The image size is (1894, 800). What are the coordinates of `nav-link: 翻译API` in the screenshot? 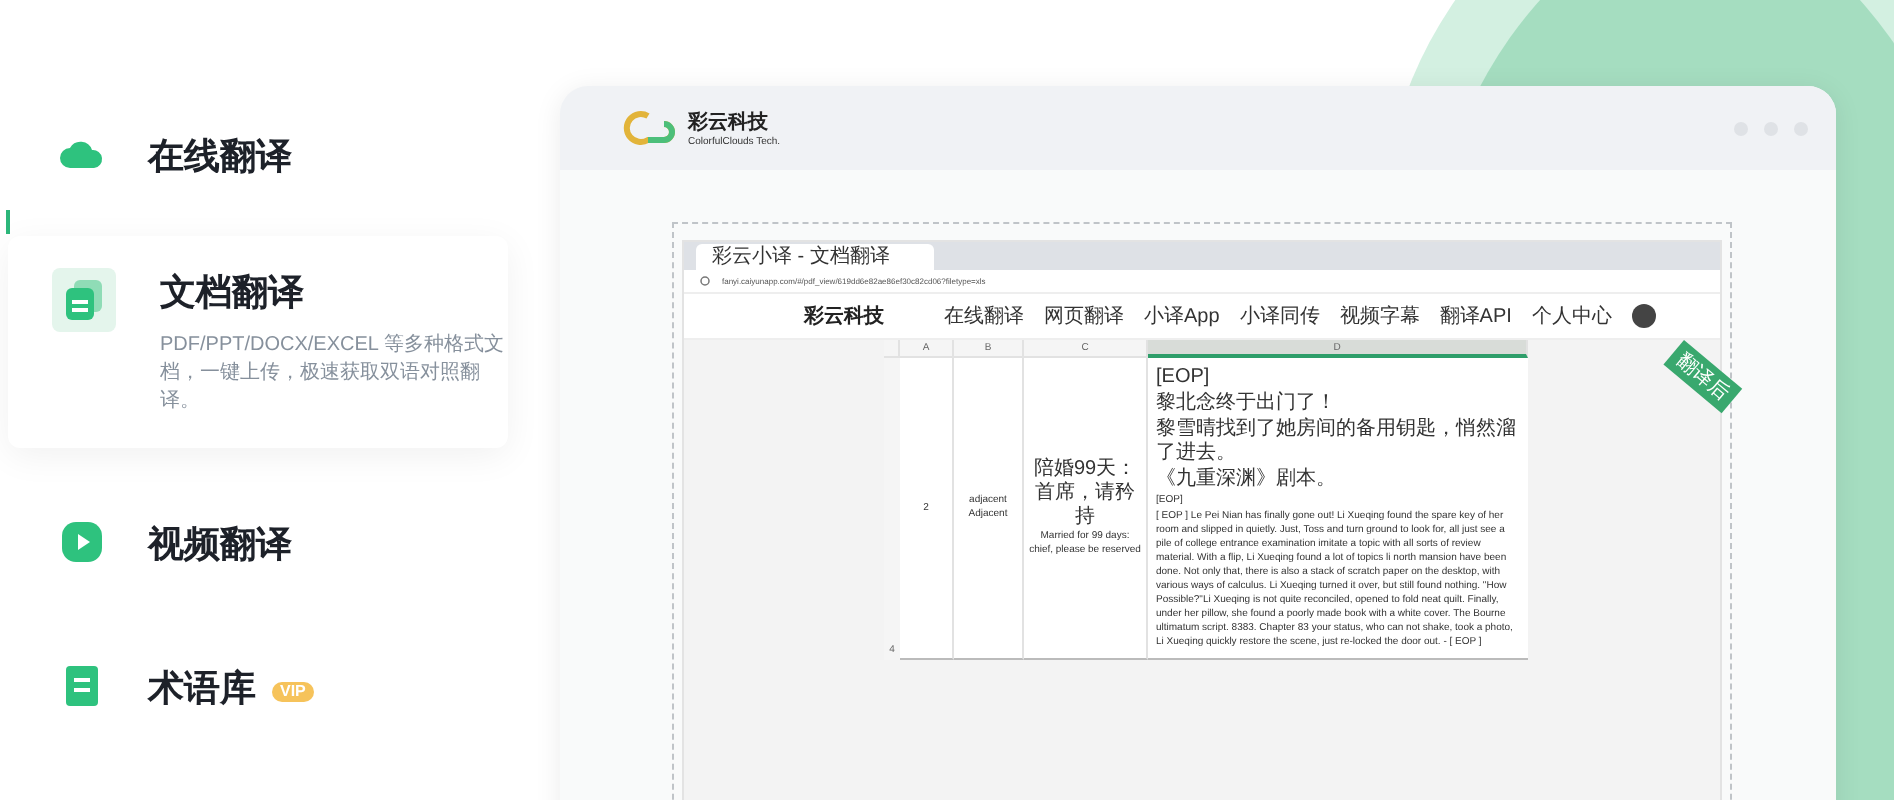 It's located at (1475, 316).